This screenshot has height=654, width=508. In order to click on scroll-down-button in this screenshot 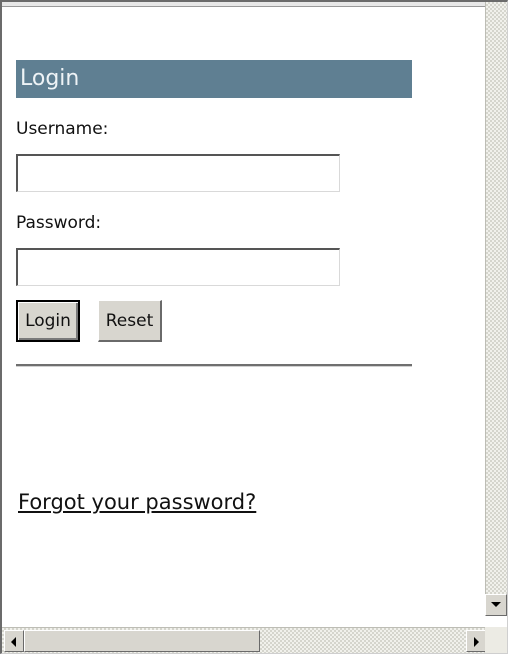, I will do `click(496, 605)`.